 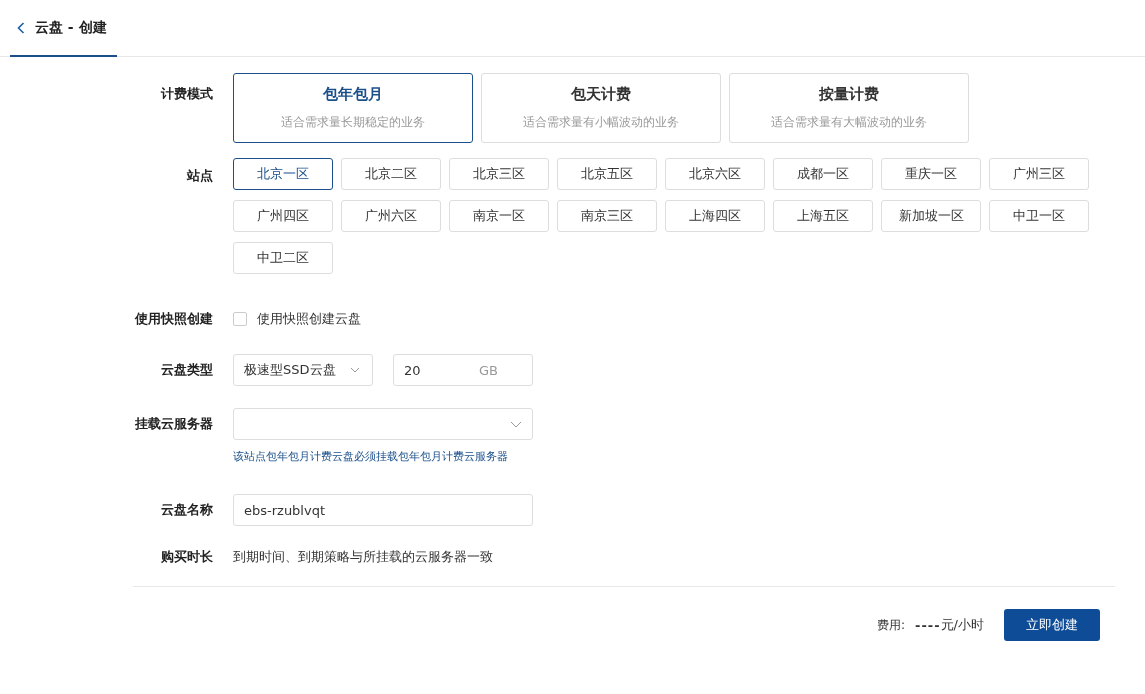 I want to click on hint-text: 该站点包年包月计费云盘必须挂载包年包月计费云服务器, so click(x=371, y=456).